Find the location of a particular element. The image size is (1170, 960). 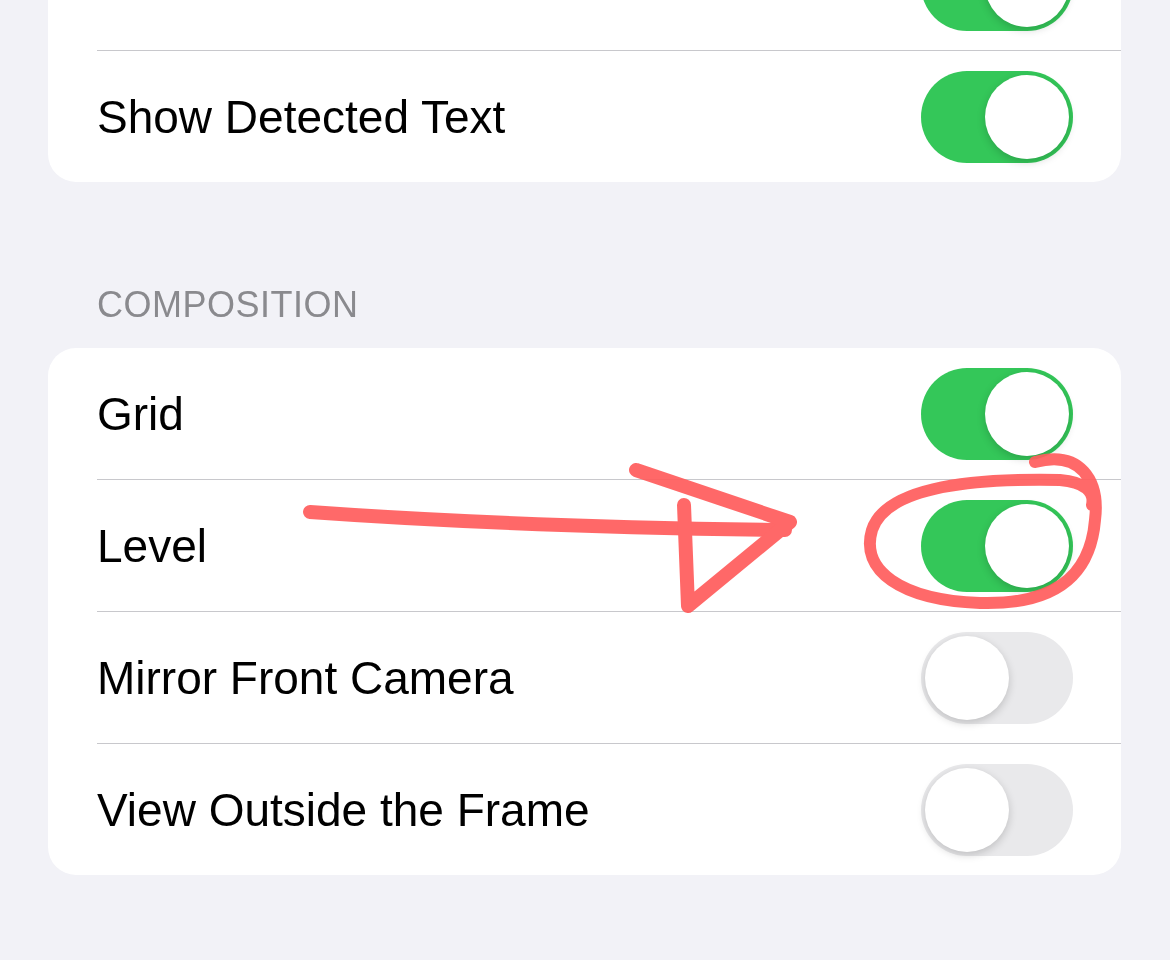

setting-label: View Outside the Frame is located at coordinates (343, 809).